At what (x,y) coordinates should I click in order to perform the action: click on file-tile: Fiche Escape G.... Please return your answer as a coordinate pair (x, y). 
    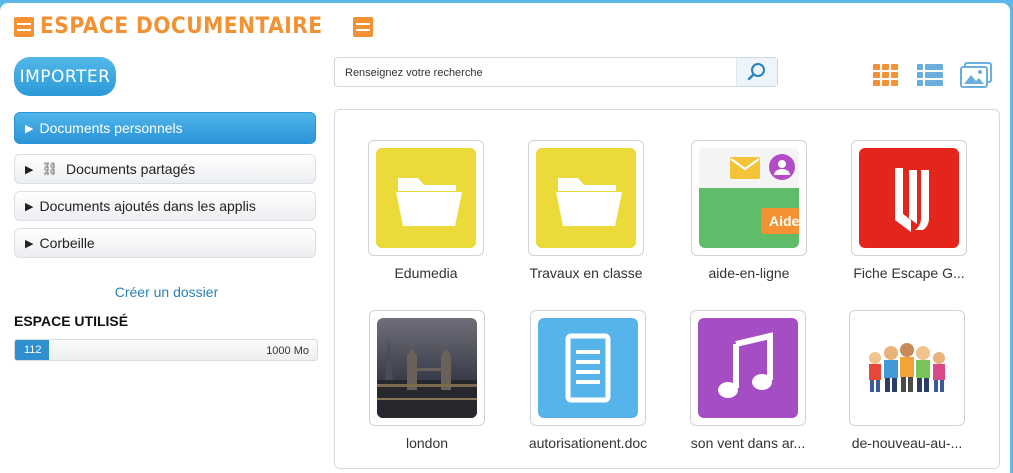
    Looking at the image, I should click on (909, 210).